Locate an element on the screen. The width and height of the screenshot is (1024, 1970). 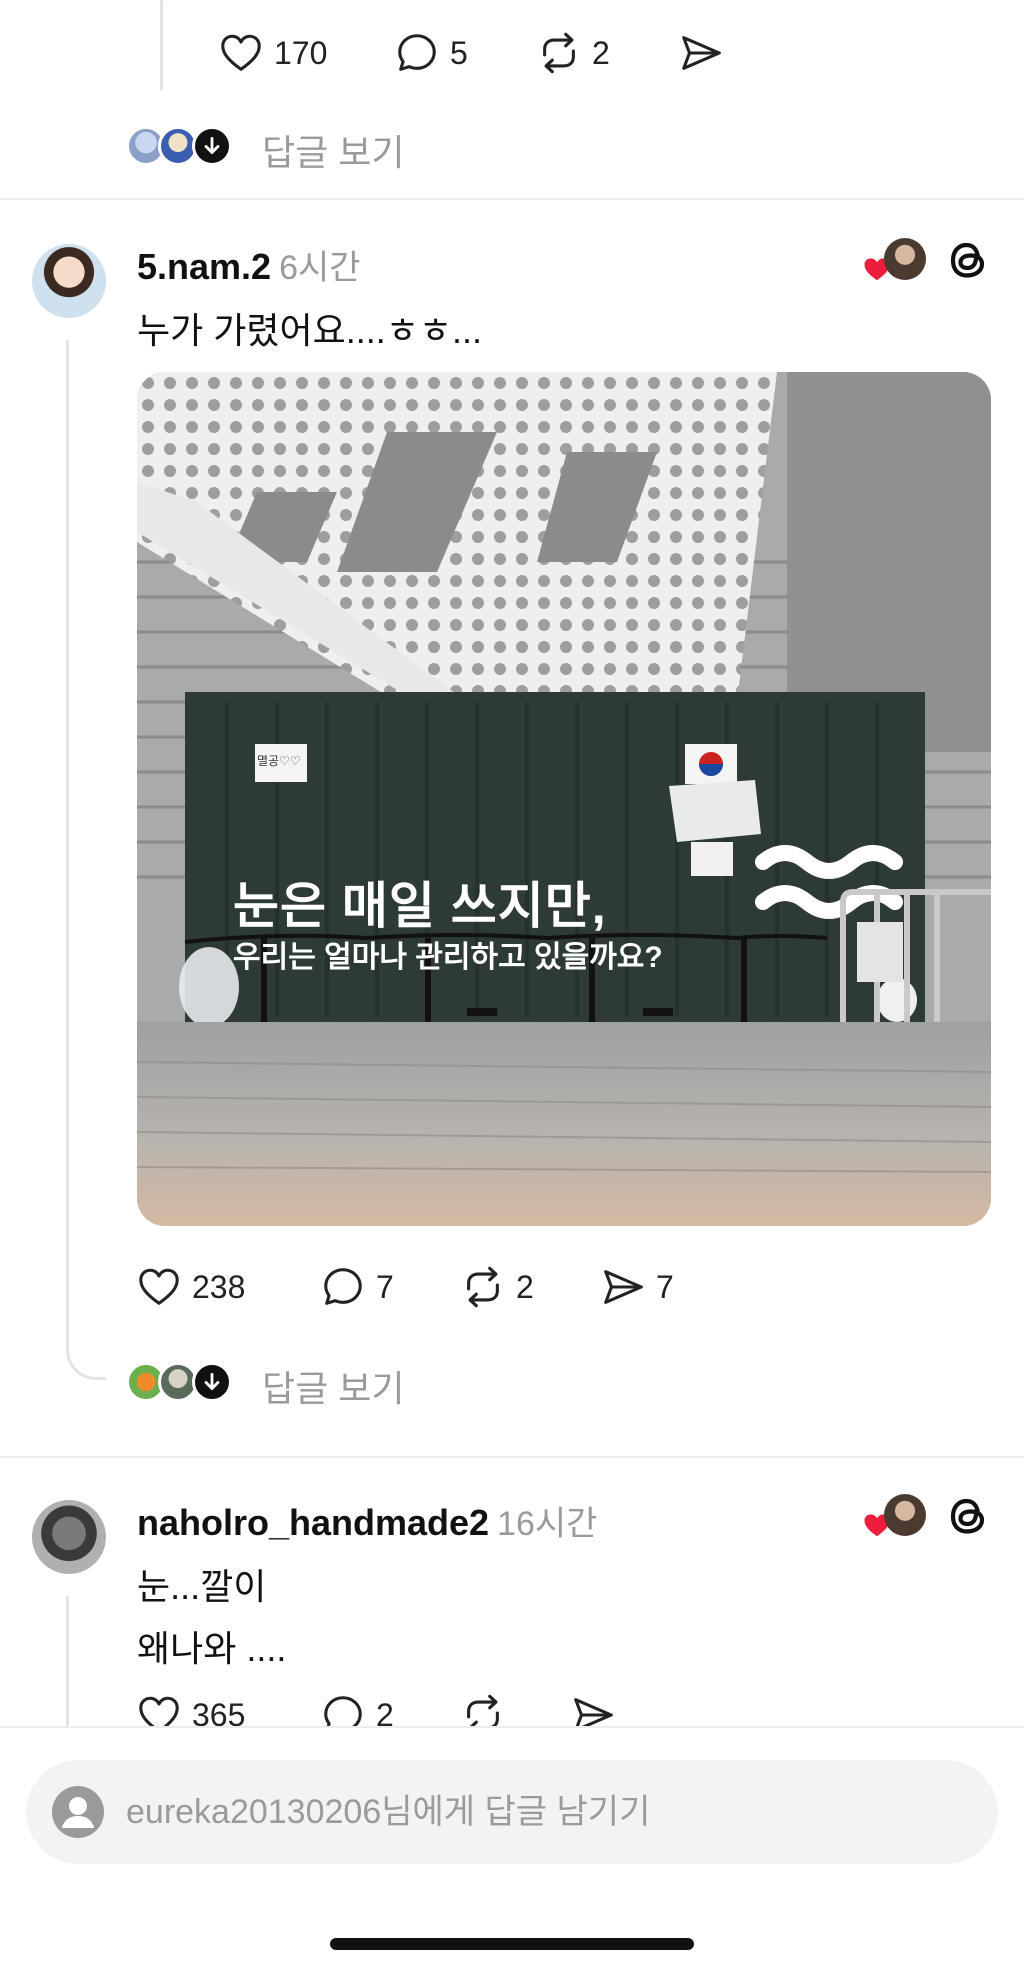
comment-button: 5 is located at coordinates (431, 53).